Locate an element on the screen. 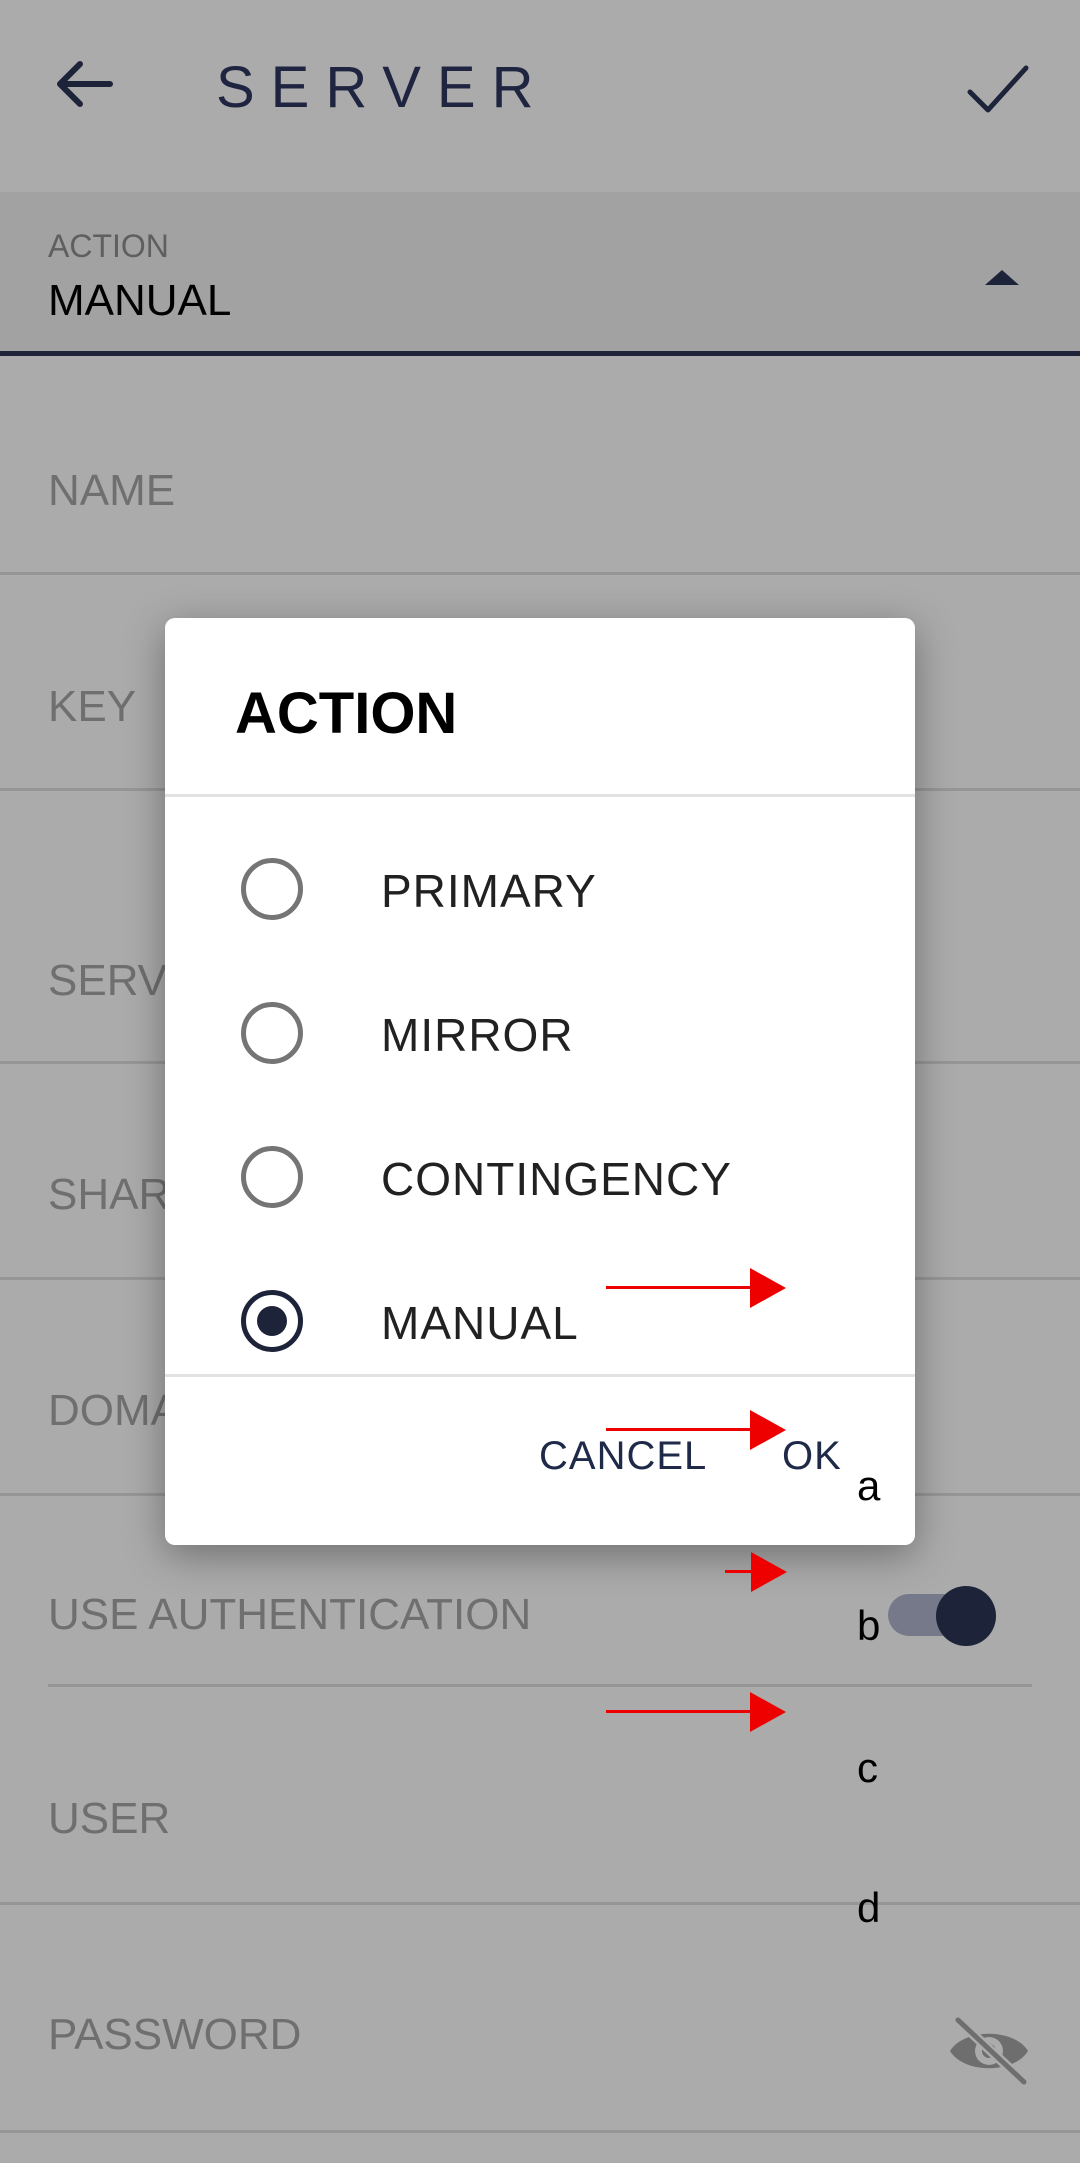  annotation-arrow-c is located at coordinates (756, 1572).